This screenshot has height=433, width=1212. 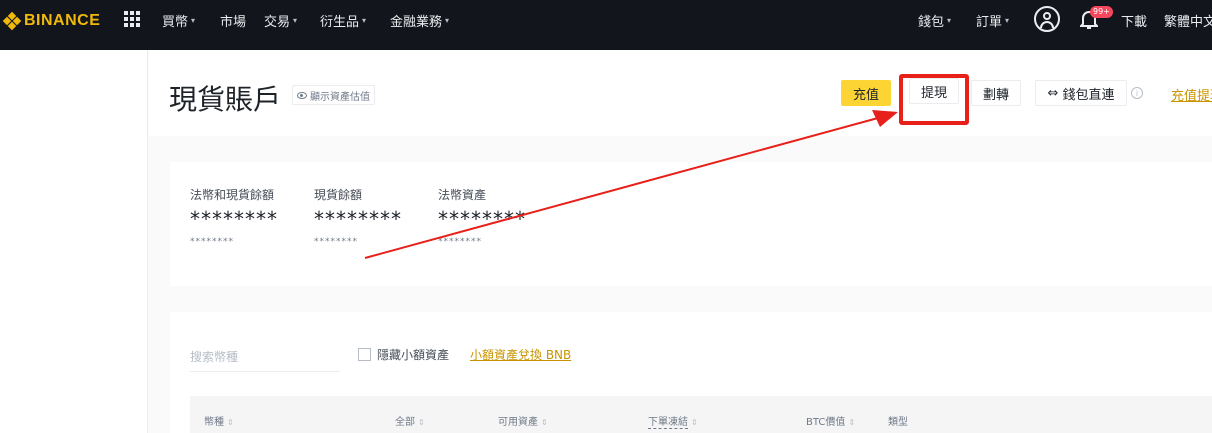 What do you see at coordinates (1096, 19) in the screenshot?
I see `notifications-button: 99+` at bounding box center [1096, 19].